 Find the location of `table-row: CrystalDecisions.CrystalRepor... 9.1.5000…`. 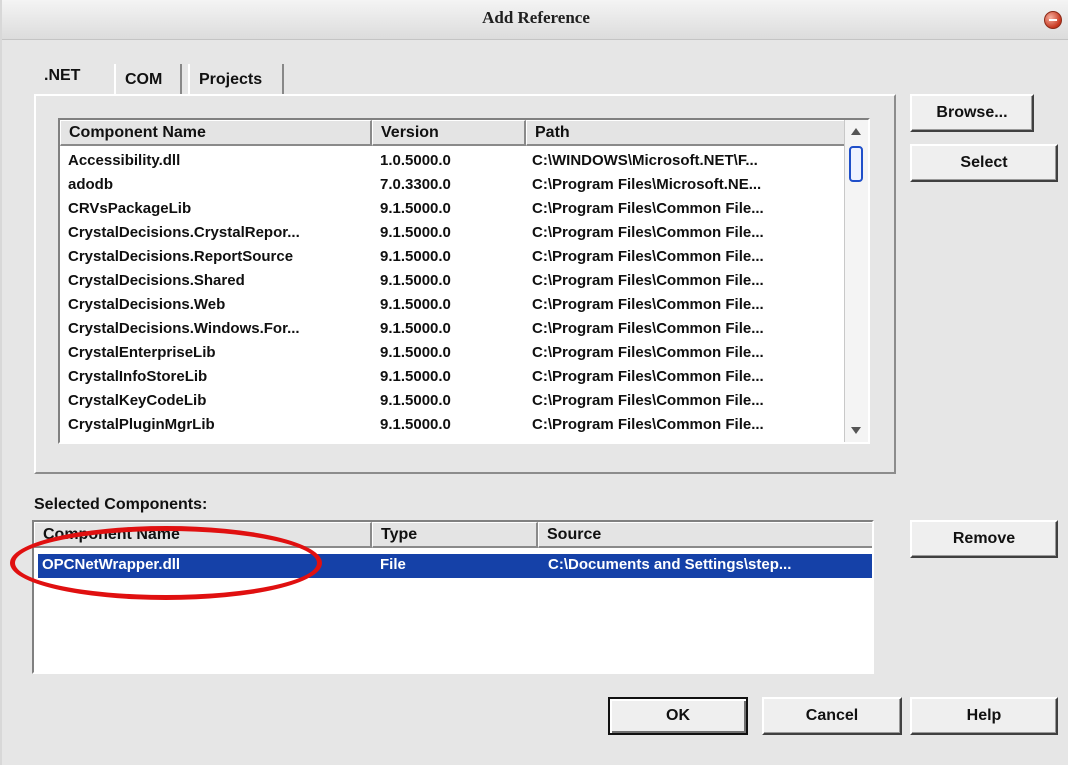

table-row: CrystalDecisions.CrystalRepor... 9.1.5000… is located at coordinates (452, 234).